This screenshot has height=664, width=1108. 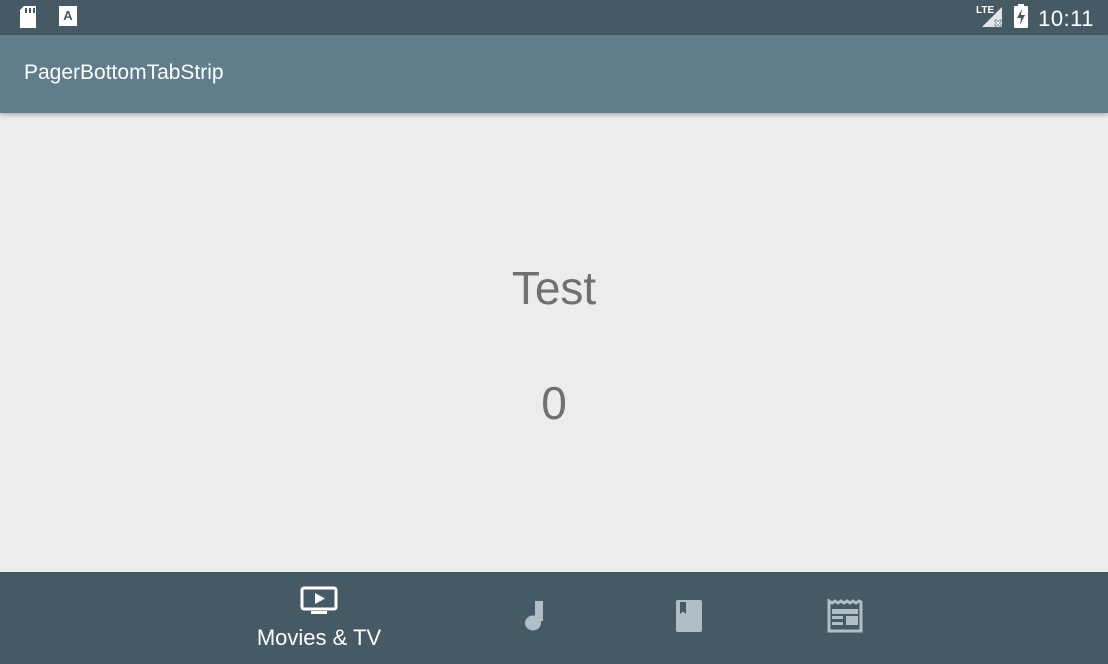 What do you see at coordinates (554, 288) in the screenshot?
I see `content-title: Test` at bounding box center [554, 288].